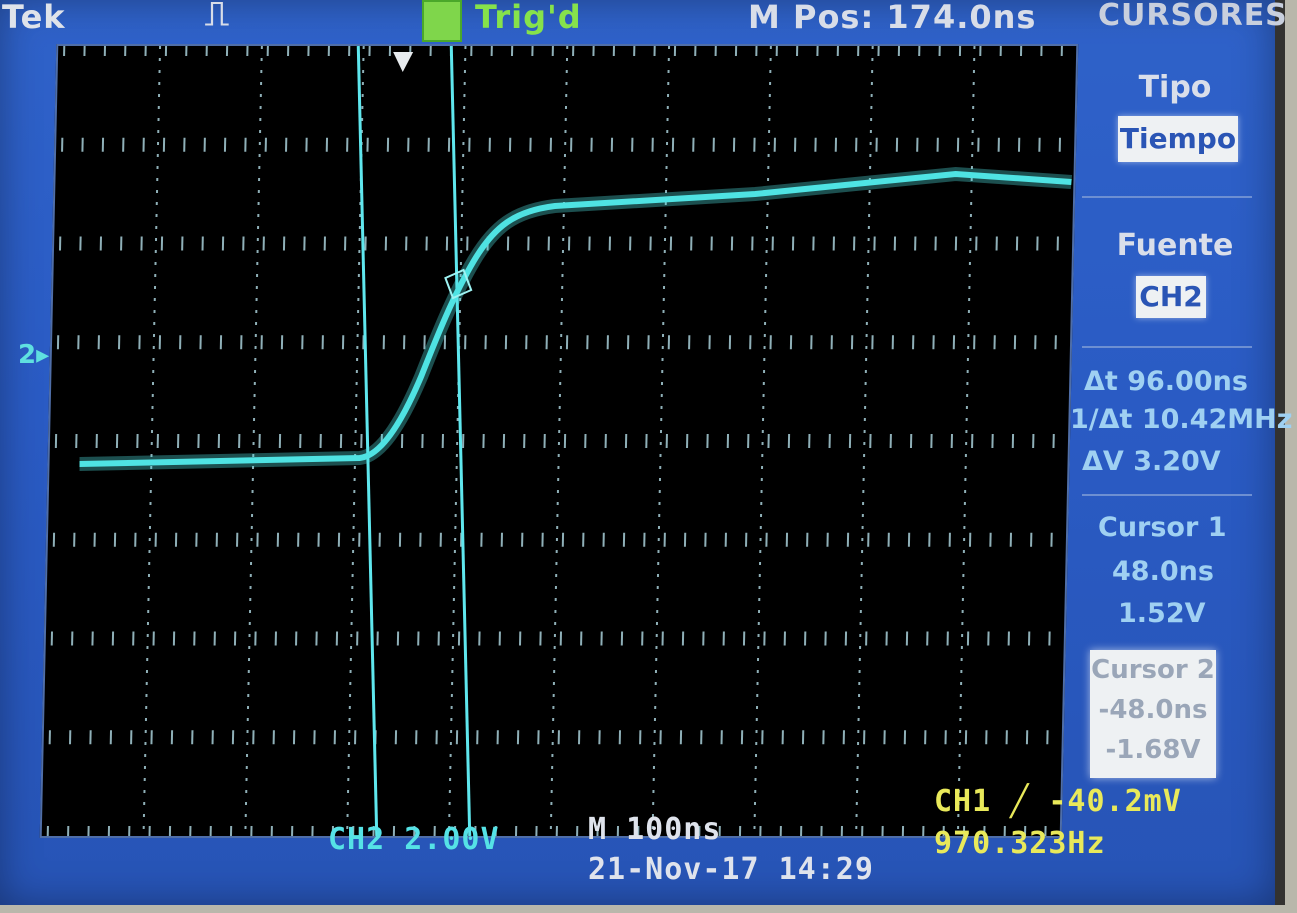 The width and height of the screenshot is (1297, 913). I want to click on cursor-1-voltage: 1.52V, so click(1162, 613).